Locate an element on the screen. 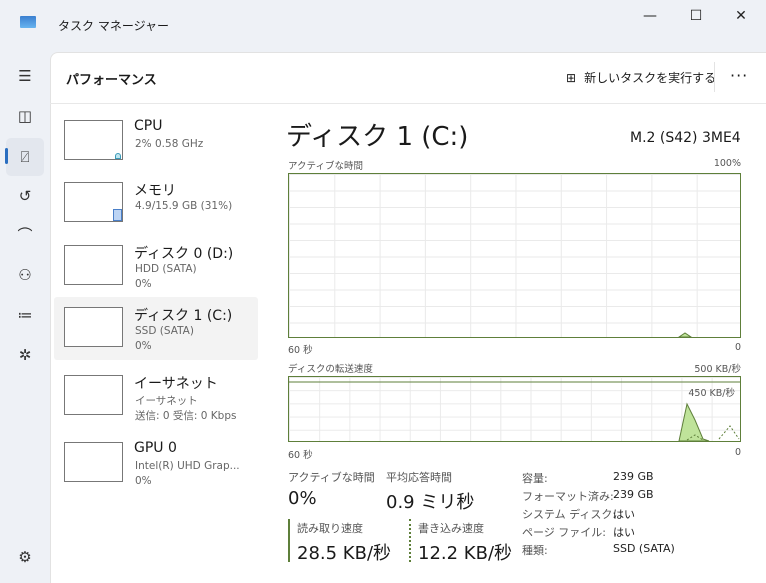 The width and height of the screenshot is (766, 583). read-speed-label: 読み取り速度 is located at coordinates (330, 528).